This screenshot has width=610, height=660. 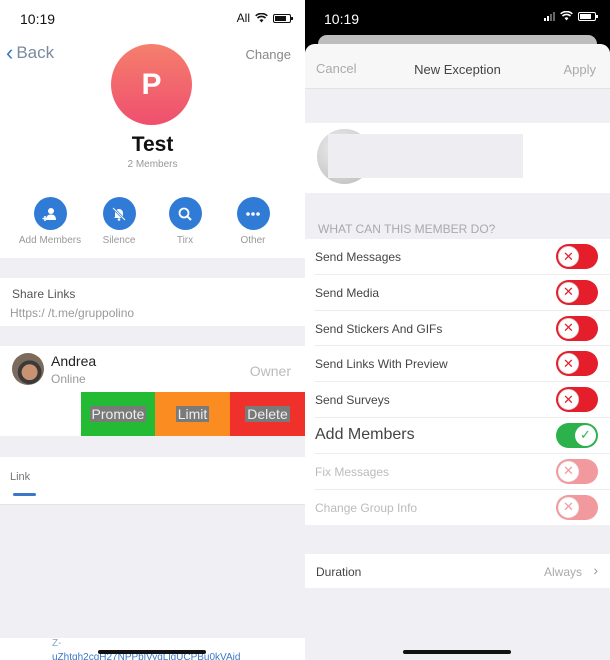 I want to click on member-avatar, so click(x=28, y=369).